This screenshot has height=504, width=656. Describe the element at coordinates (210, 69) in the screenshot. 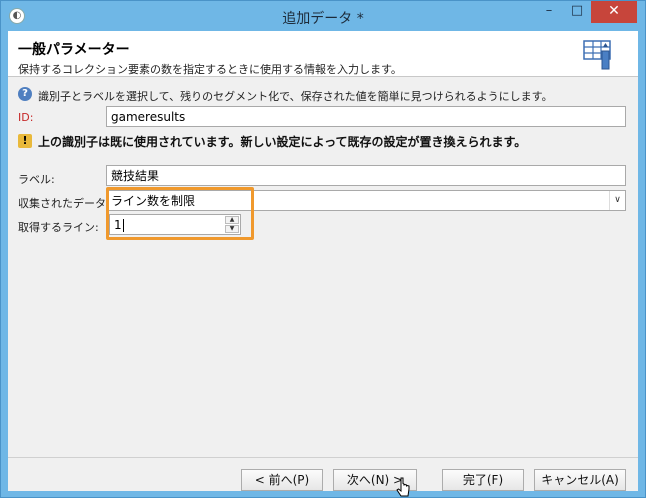

I see `page-subtitle: 保持するコレクション要素の数を指定するときに使用する情報を入力します。` at that location.